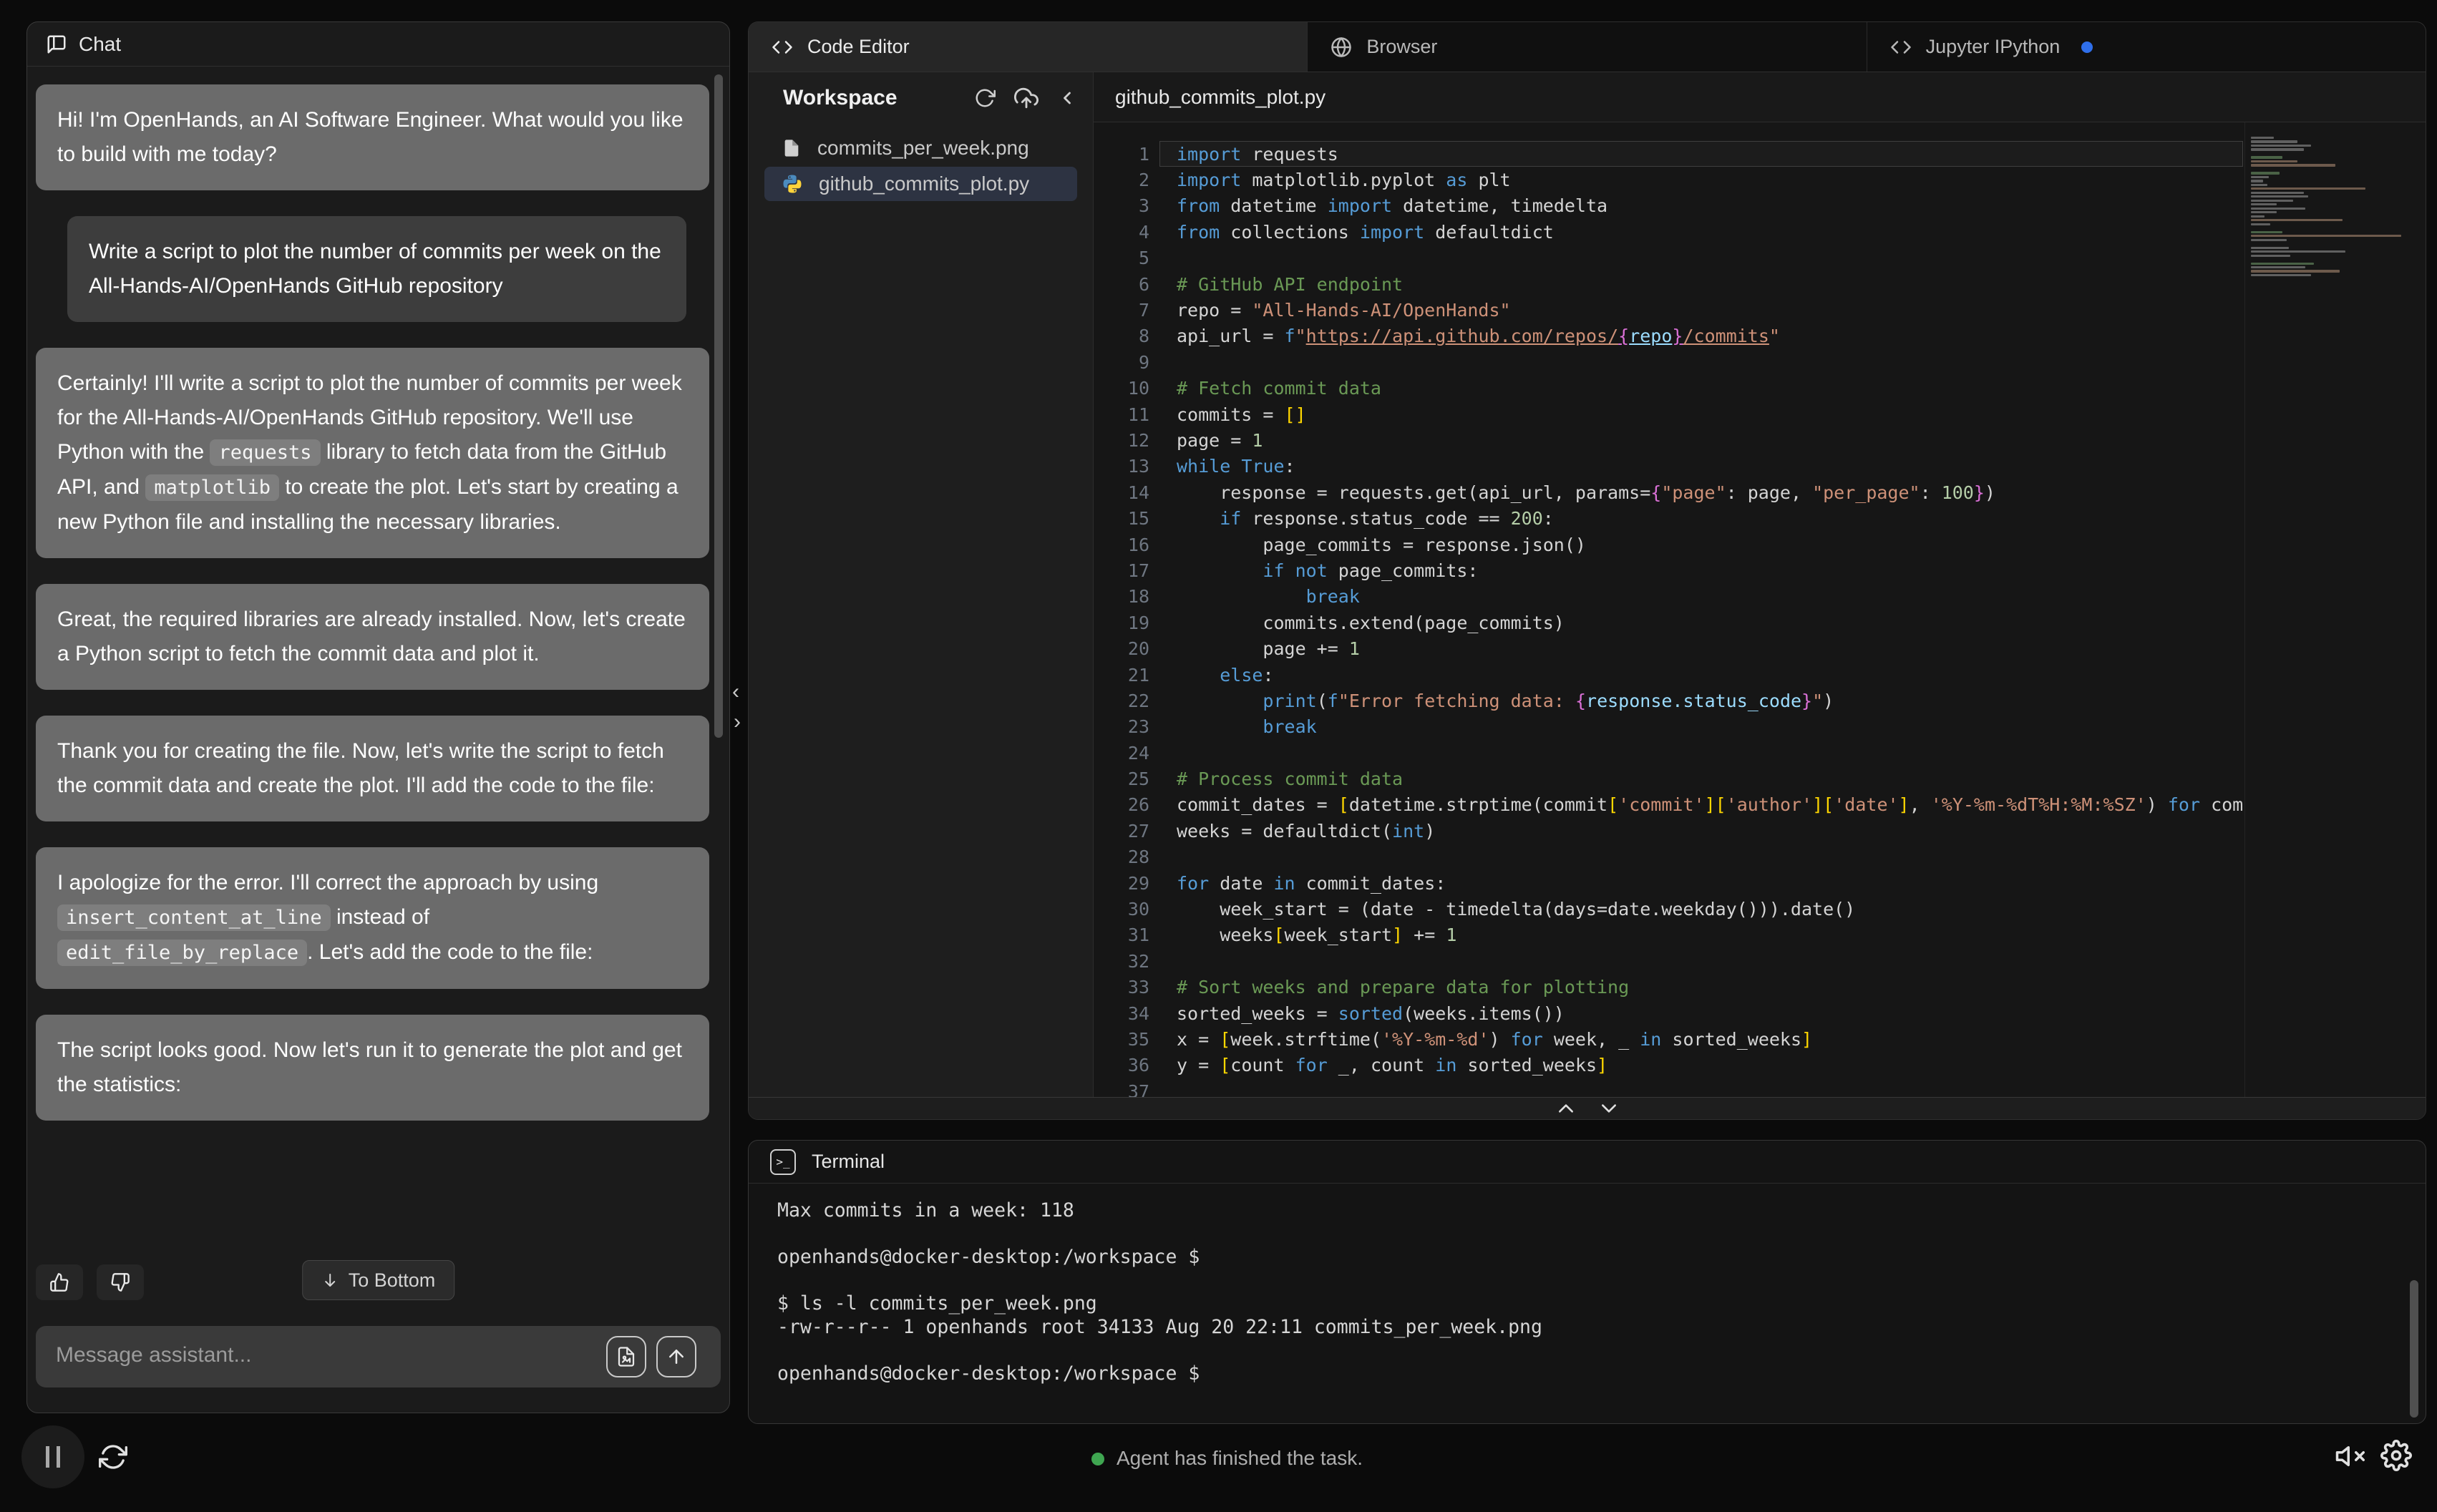 This screenshot has height=1512, width=2437. Describe the element at coordinates (1218, 1457) in the screenshot. I see `status-bar: Agent has finished the task.` at that location.